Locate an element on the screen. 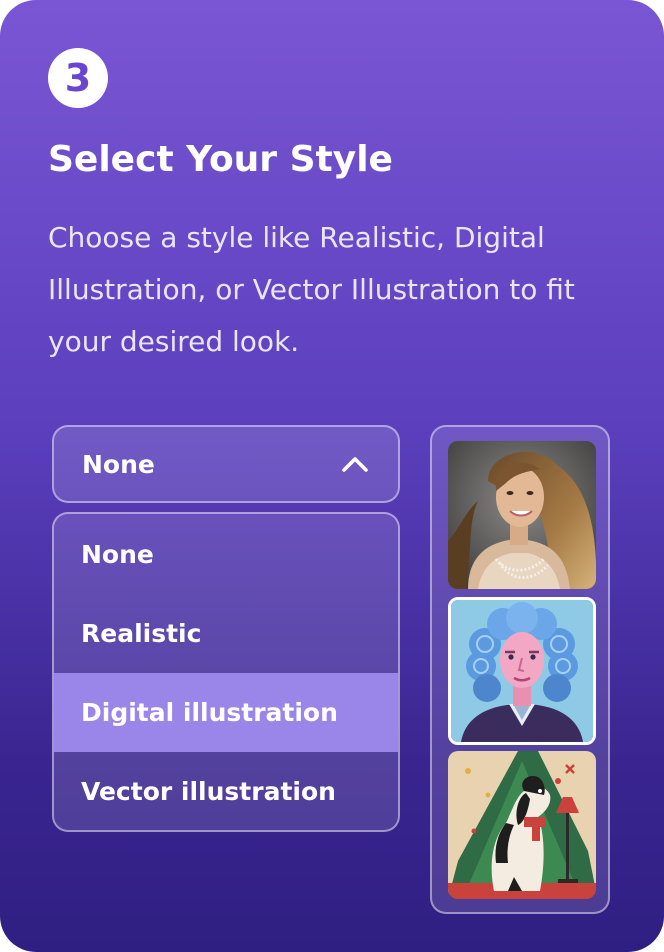 This screenshot has height=952, width=664. step-number: 3 is located at coordinates (78, 78).